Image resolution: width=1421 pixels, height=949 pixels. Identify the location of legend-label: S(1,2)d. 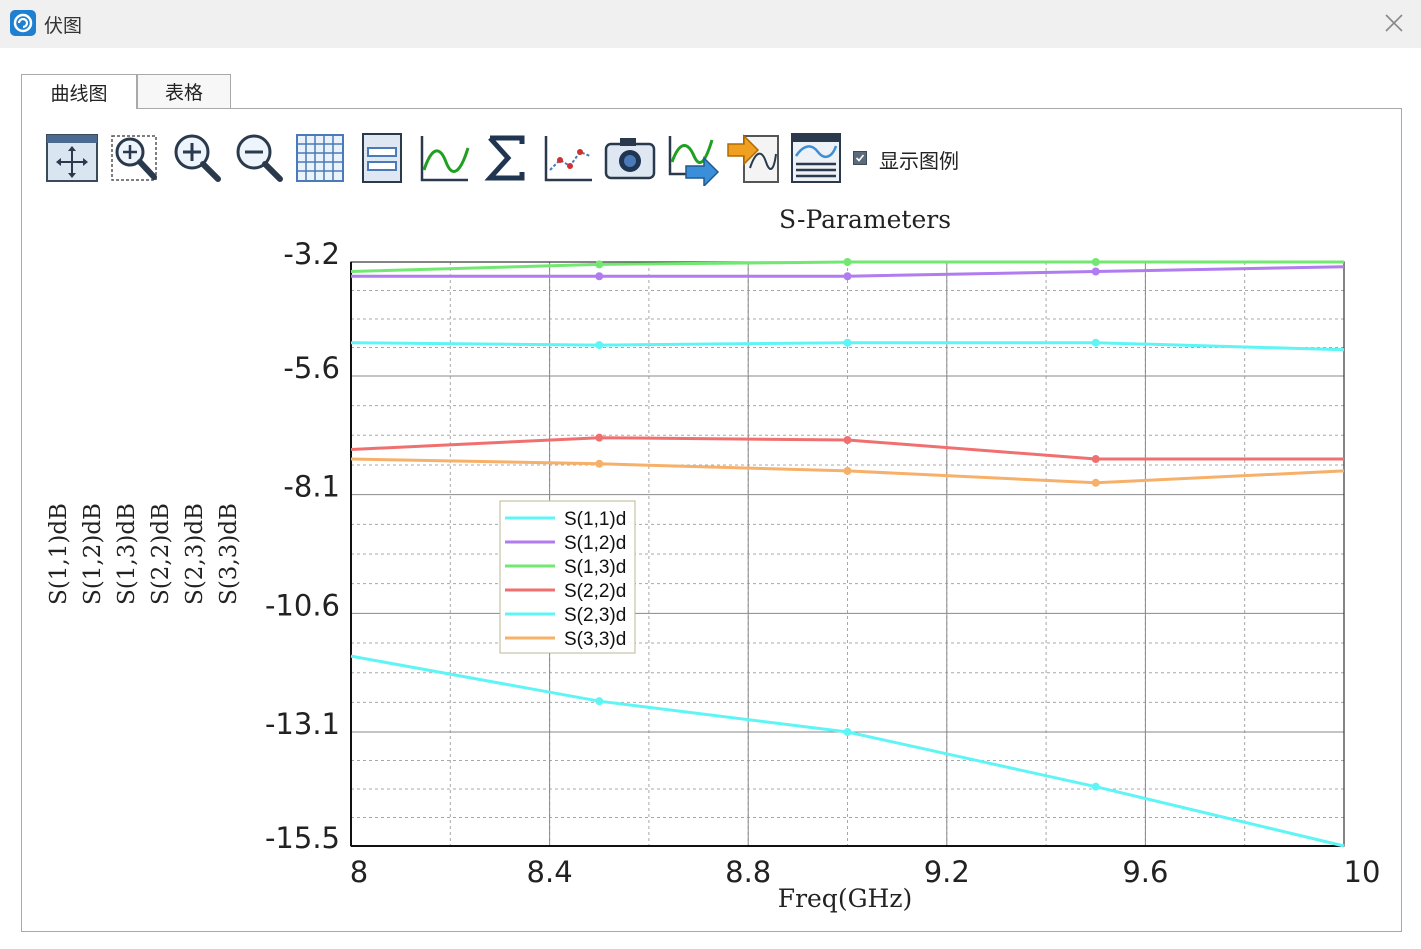
(595, 543).